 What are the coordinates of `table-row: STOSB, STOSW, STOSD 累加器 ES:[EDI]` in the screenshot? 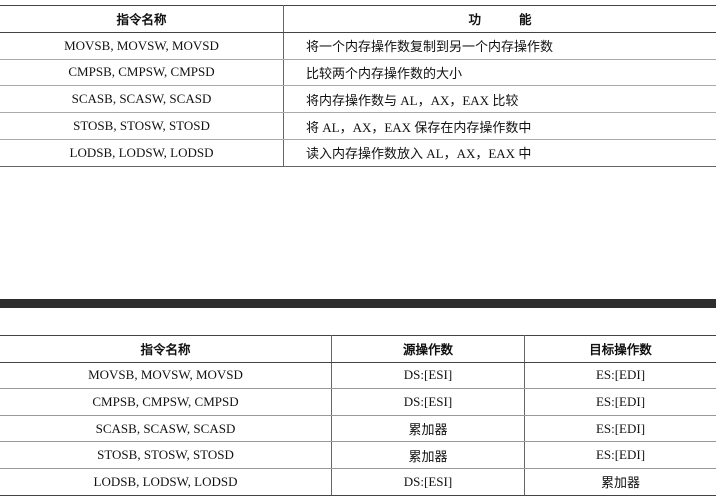 It's located at (358, 455).